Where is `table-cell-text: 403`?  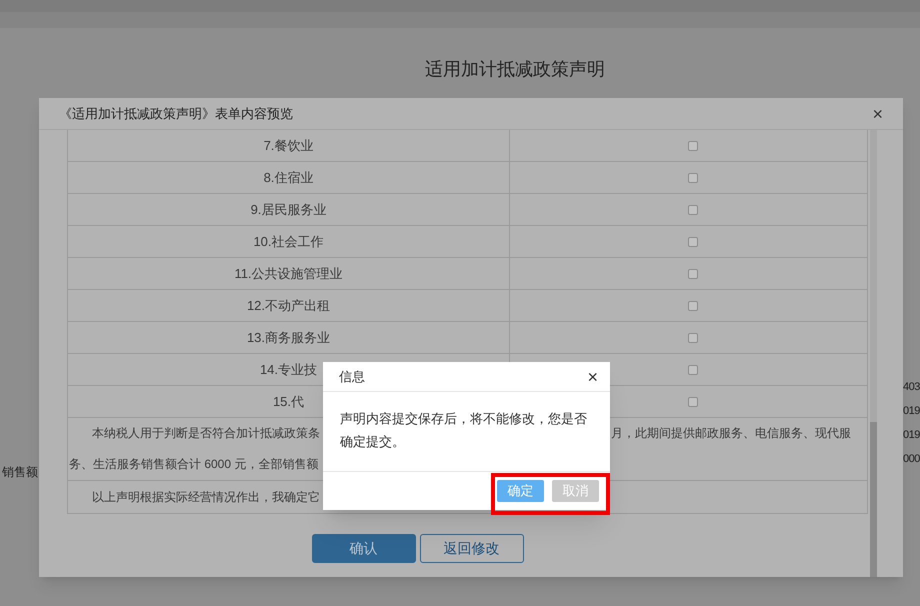
table-cell-text: 403 is located at coordinates (911, 387).